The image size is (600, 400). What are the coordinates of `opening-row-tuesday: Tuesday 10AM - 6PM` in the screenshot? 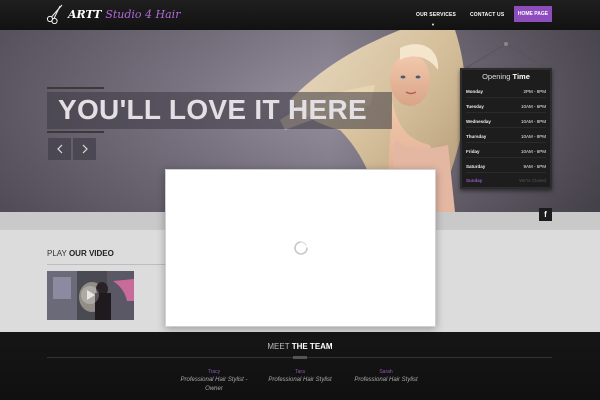 It's located at (506, 106).